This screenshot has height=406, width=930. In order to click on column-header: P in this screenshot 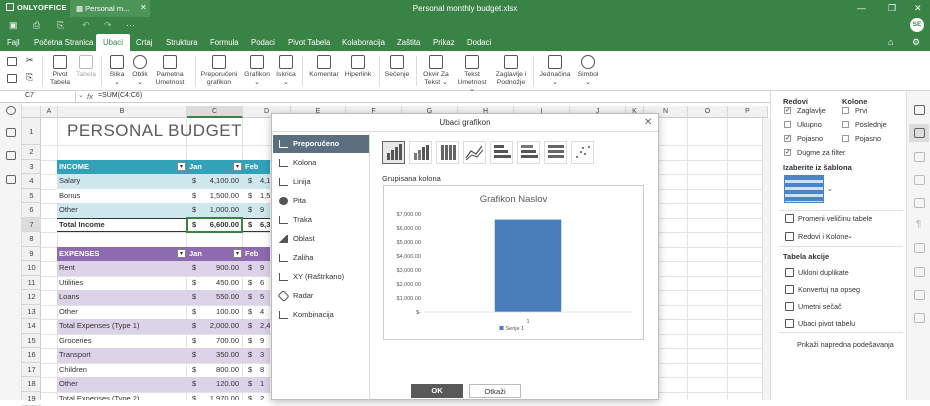, I will do `click(748, 112)`.